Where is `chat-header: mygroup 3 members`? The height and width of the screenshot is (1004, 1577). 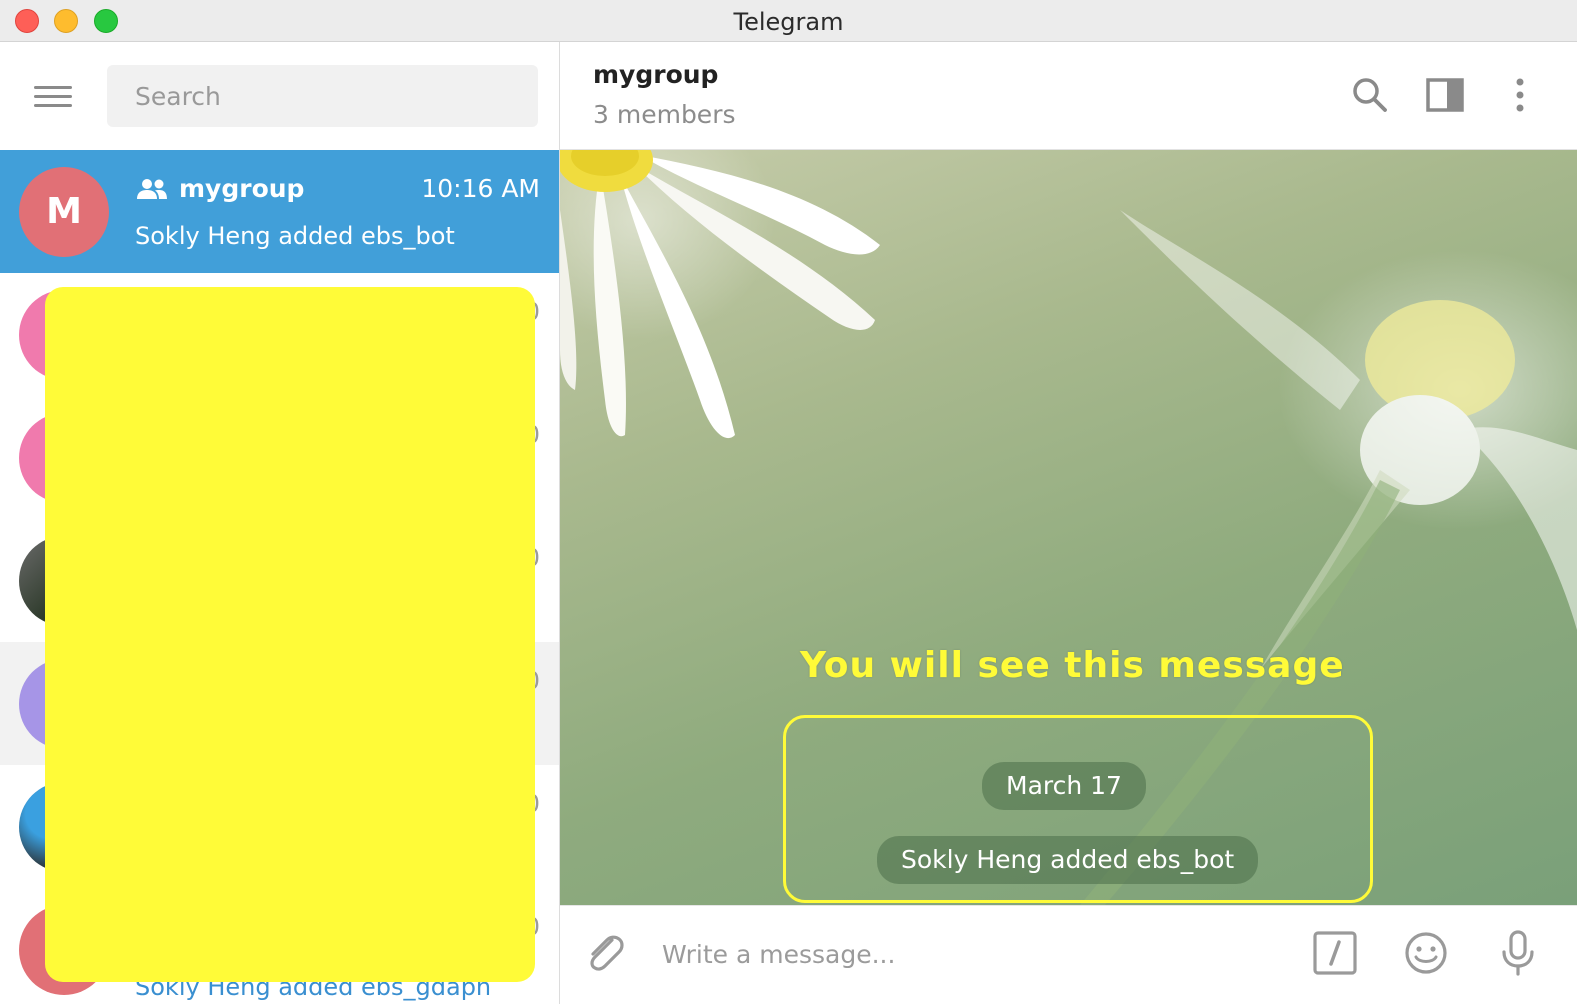
chat-header: mygroup 3 members is located at coordinates (1068, 96).